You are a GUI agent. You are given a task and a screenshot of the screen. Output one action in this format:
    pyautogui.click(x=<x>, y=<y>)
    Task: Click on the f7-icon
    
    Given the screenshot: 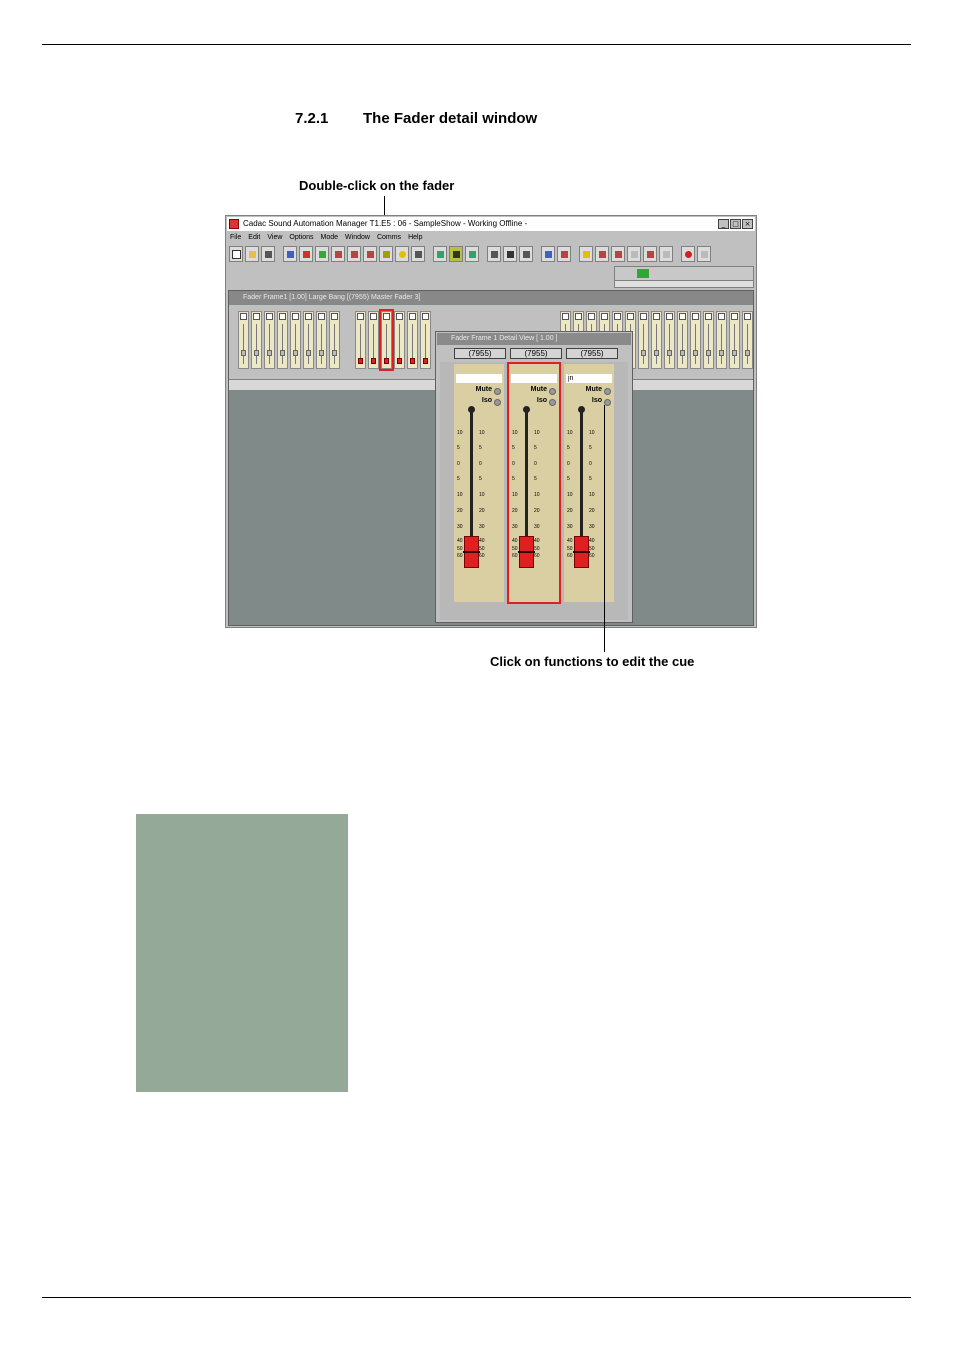 What is the action you would take?
    pyautogui.click(x=688, y=254)
    